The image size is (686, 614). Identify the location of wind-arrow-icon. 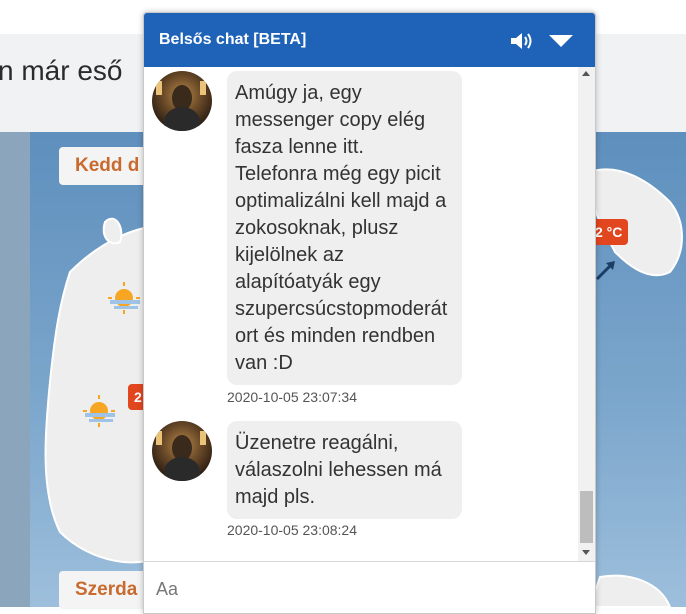
(606, 272).